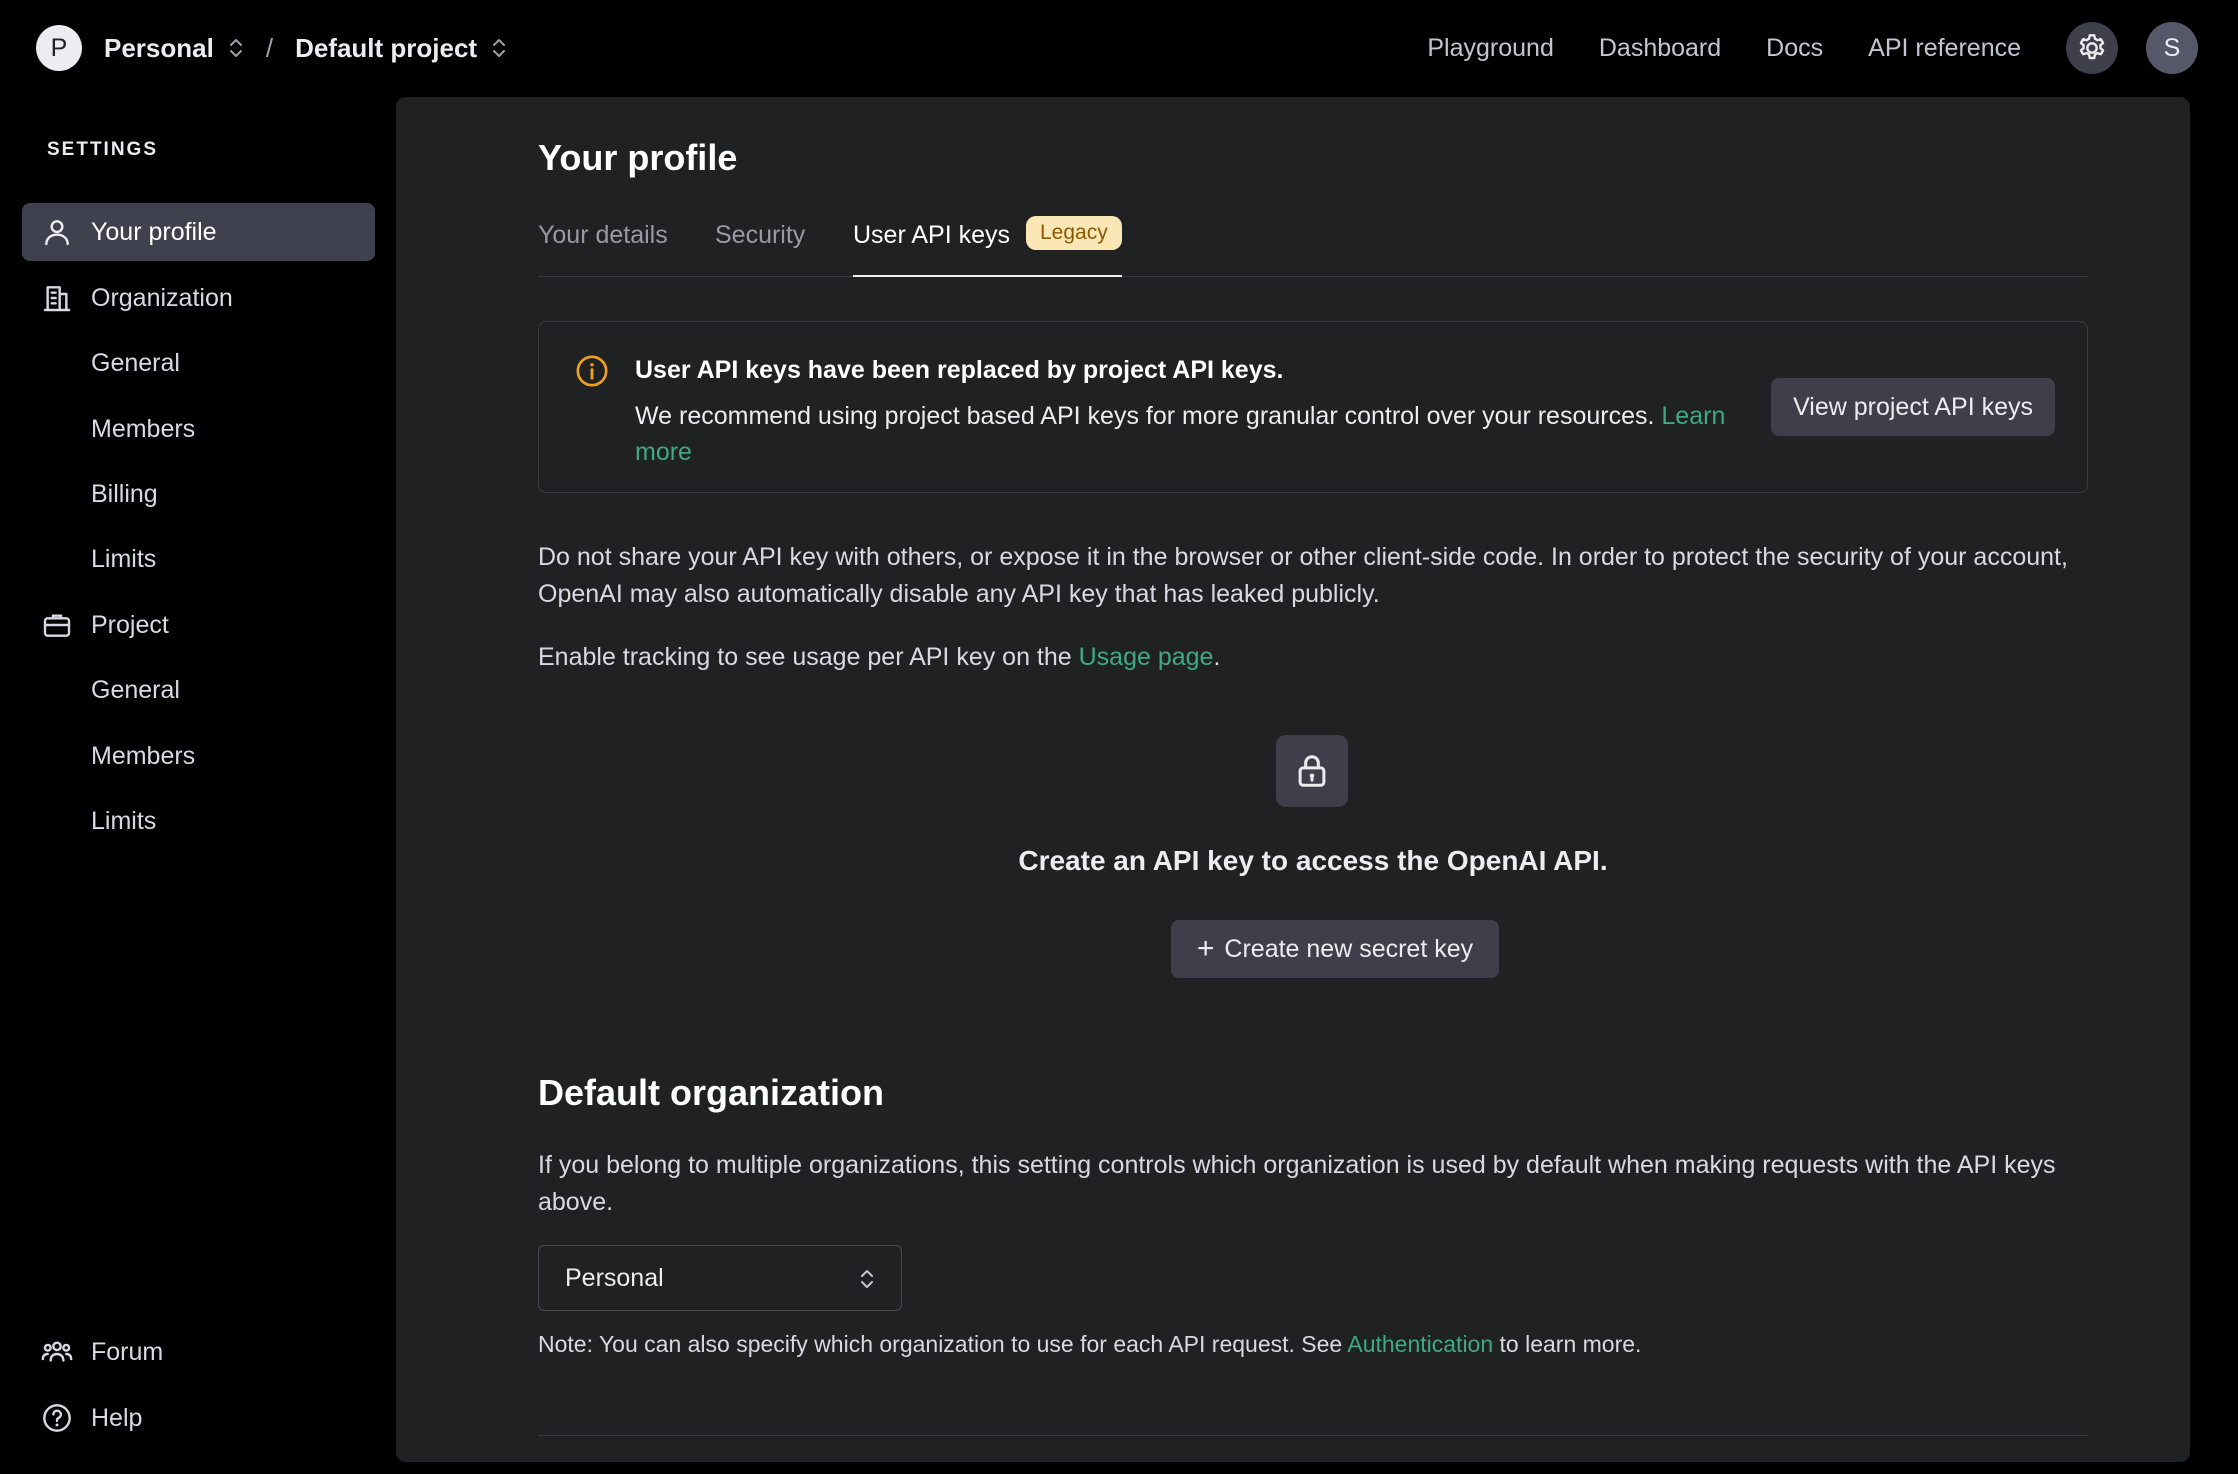 This screenshot has width=2238, height=1474. What do you see at coordinates (1794, 48) in the screenshot?
I see `nav-docs: Docs` at bounding box center [1794, 48].